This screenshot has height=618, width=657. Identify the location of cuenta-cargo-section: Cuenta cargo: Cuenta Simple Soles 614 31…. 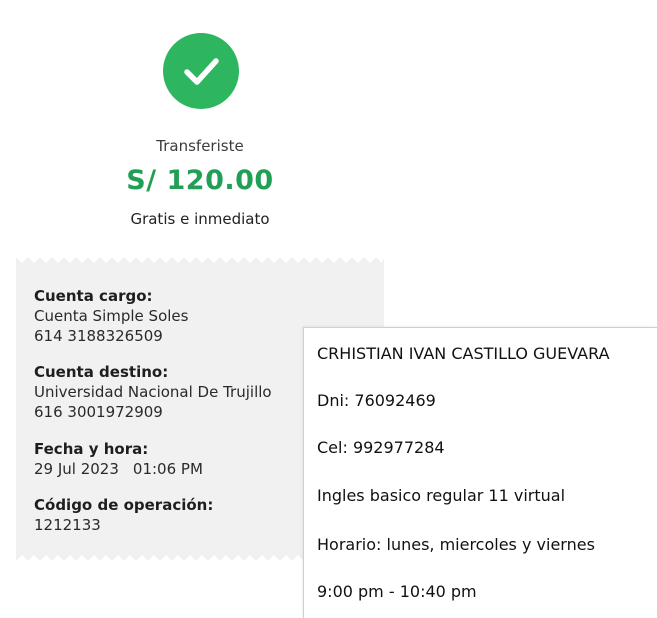
(111, 316).